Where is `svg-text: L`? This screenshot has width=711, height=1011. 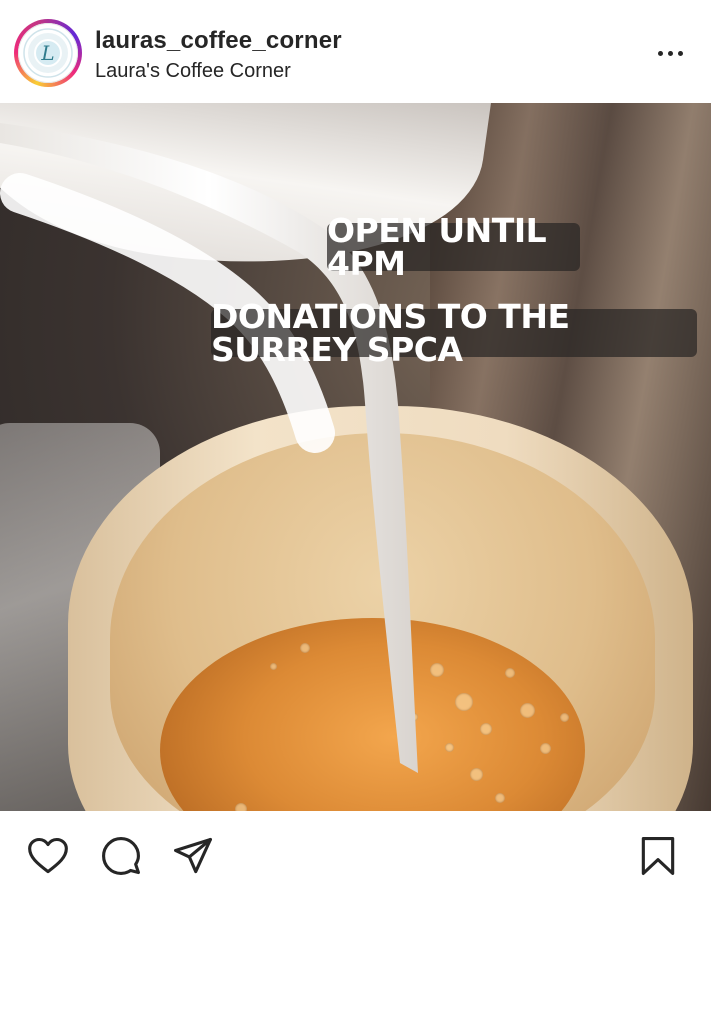 svg-text: L is located at coordinates (47, 53).